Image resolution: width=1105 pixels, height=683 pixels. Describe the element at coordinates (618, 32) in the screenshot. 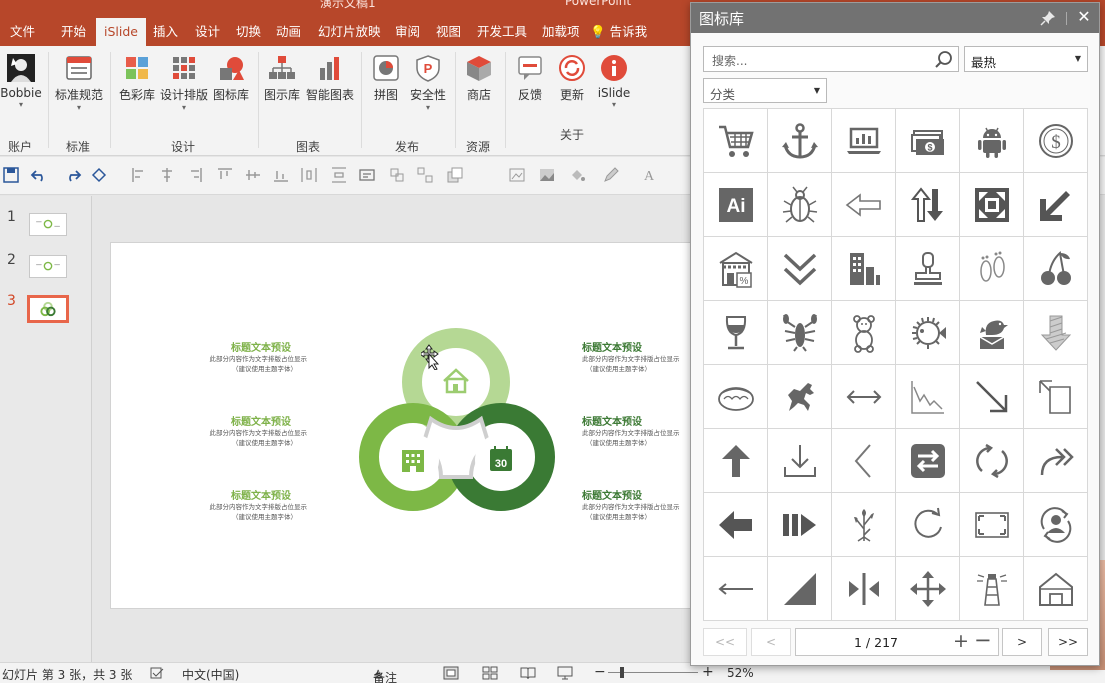

I see `tell-me-box: 💡 告诉我` at that location.